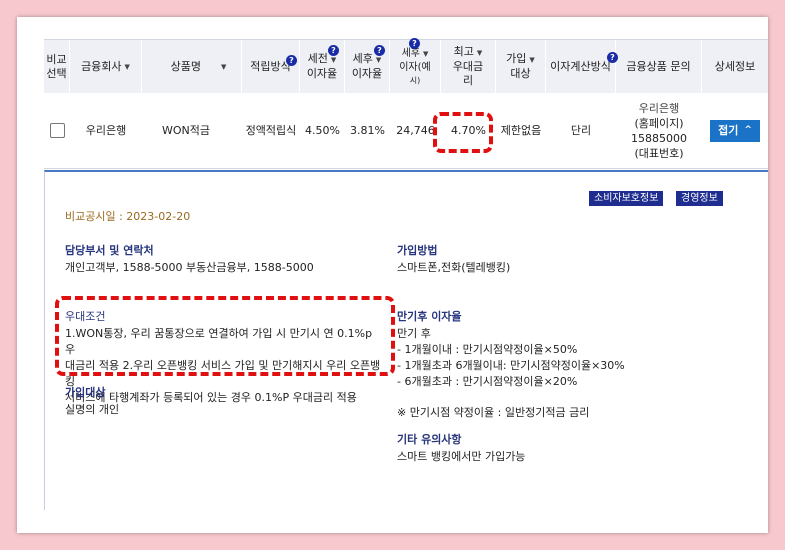 This screenshot has width=785, height=550. What do you see at coordinates (85, 392) in the screenshot?
I see `target-title: 가입대상` at bounding box center [85, 392].